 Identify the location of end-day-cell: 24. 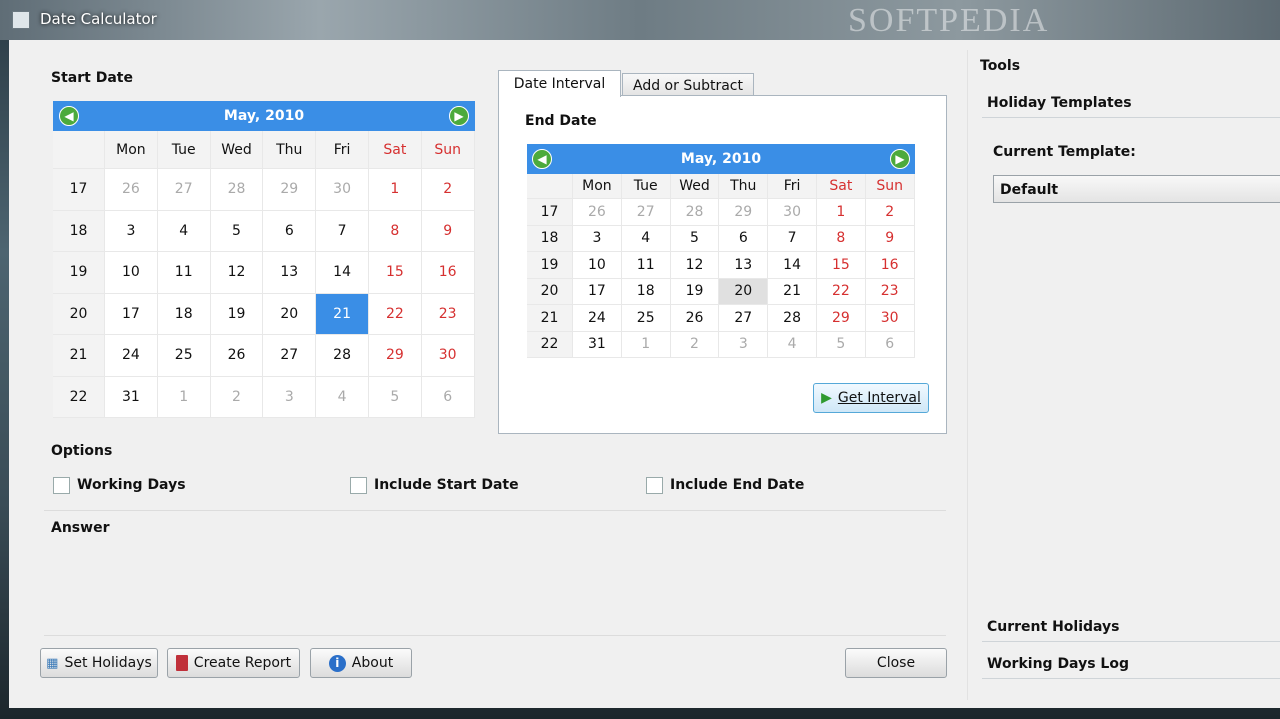
(597, 318).